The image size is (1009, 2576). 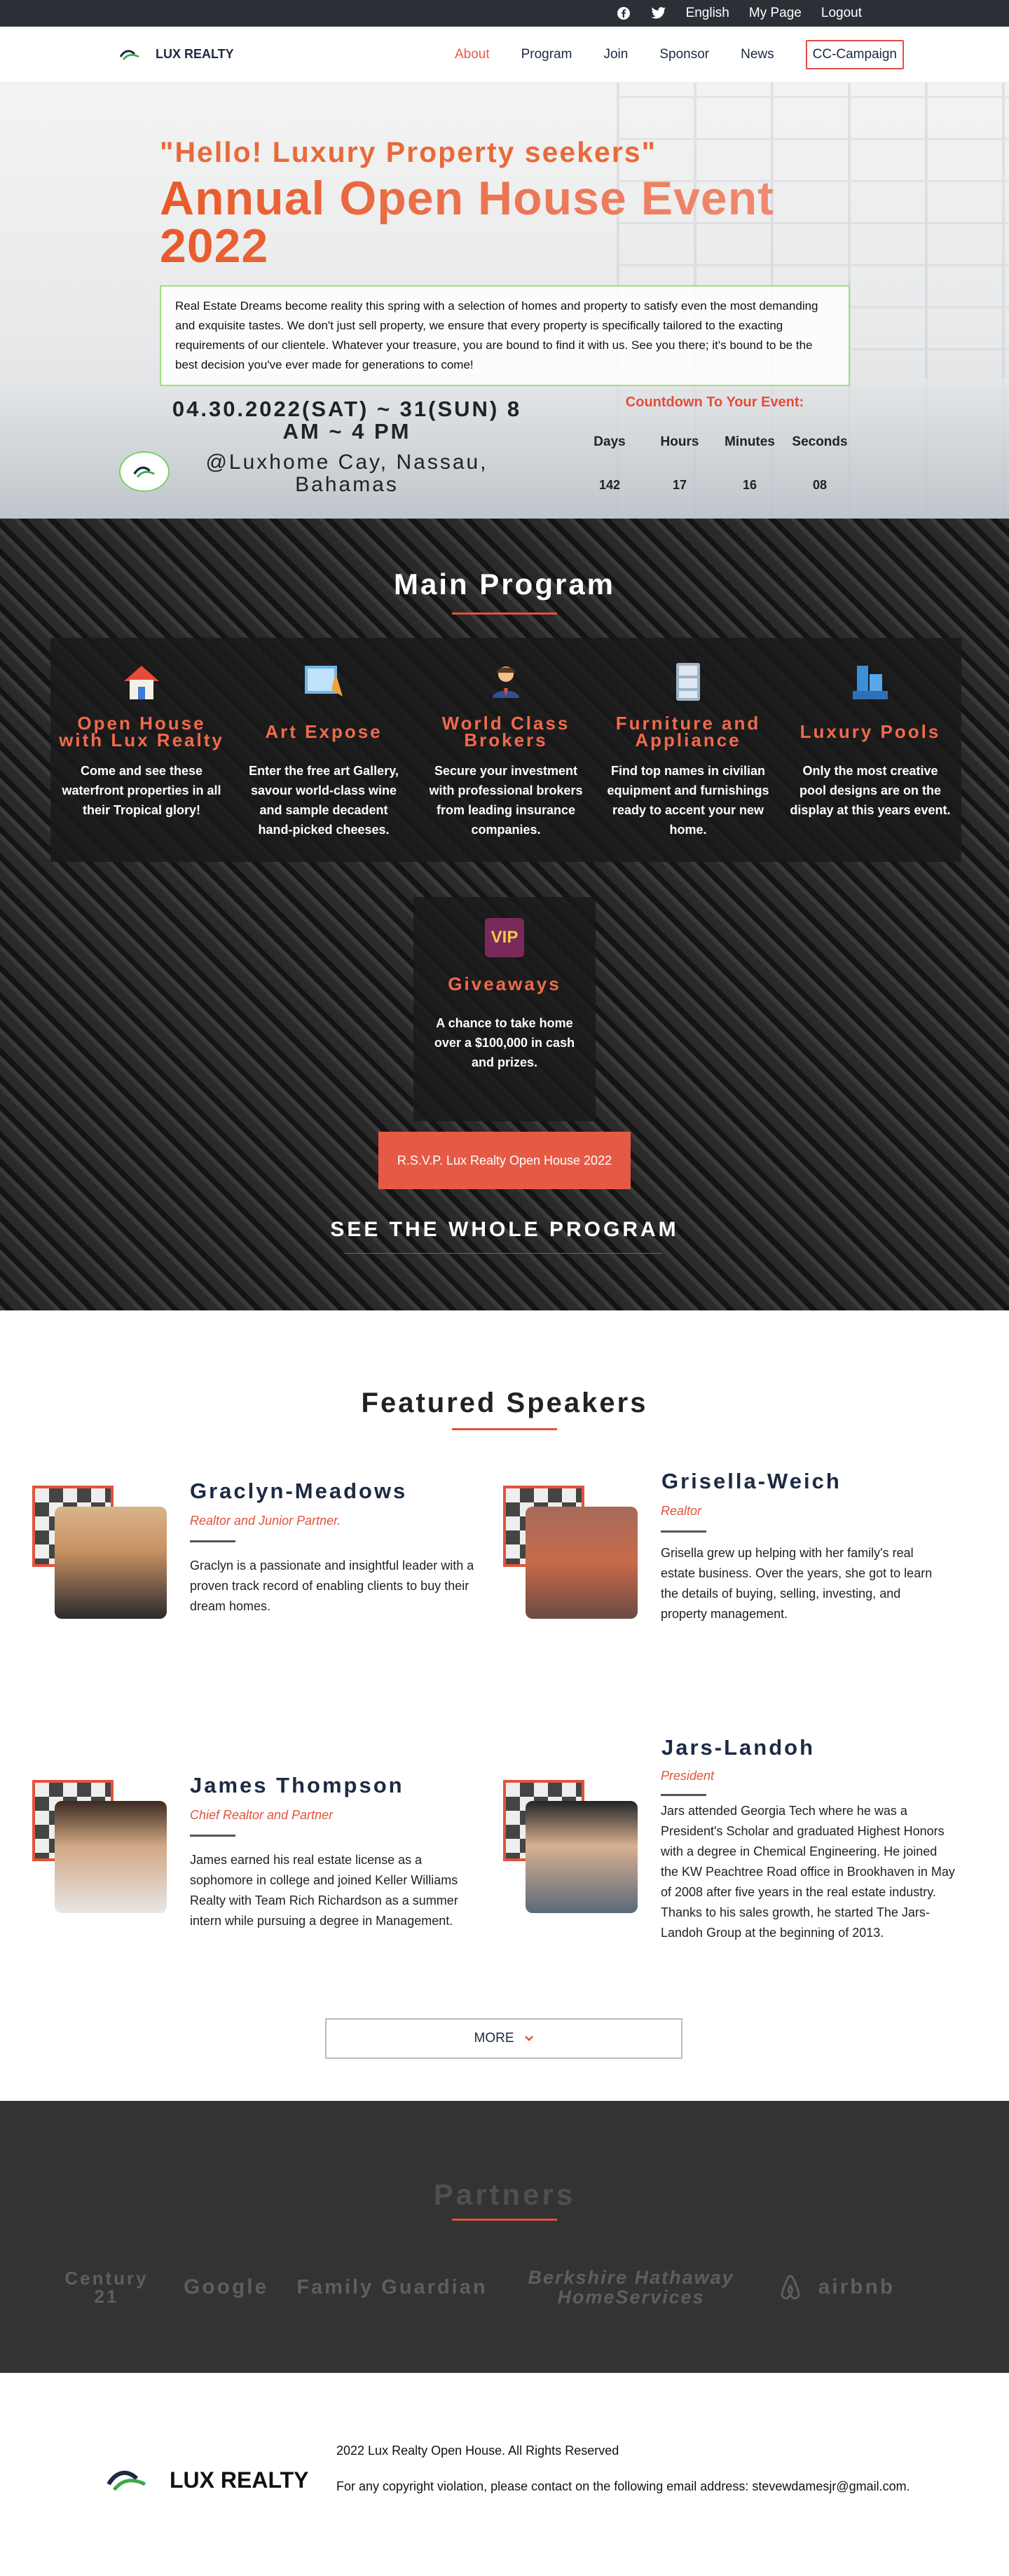 What do you see at coordinates (546, 55) in the screenshot?
I see `nav-program: Program` at bounding box center [546, 55].